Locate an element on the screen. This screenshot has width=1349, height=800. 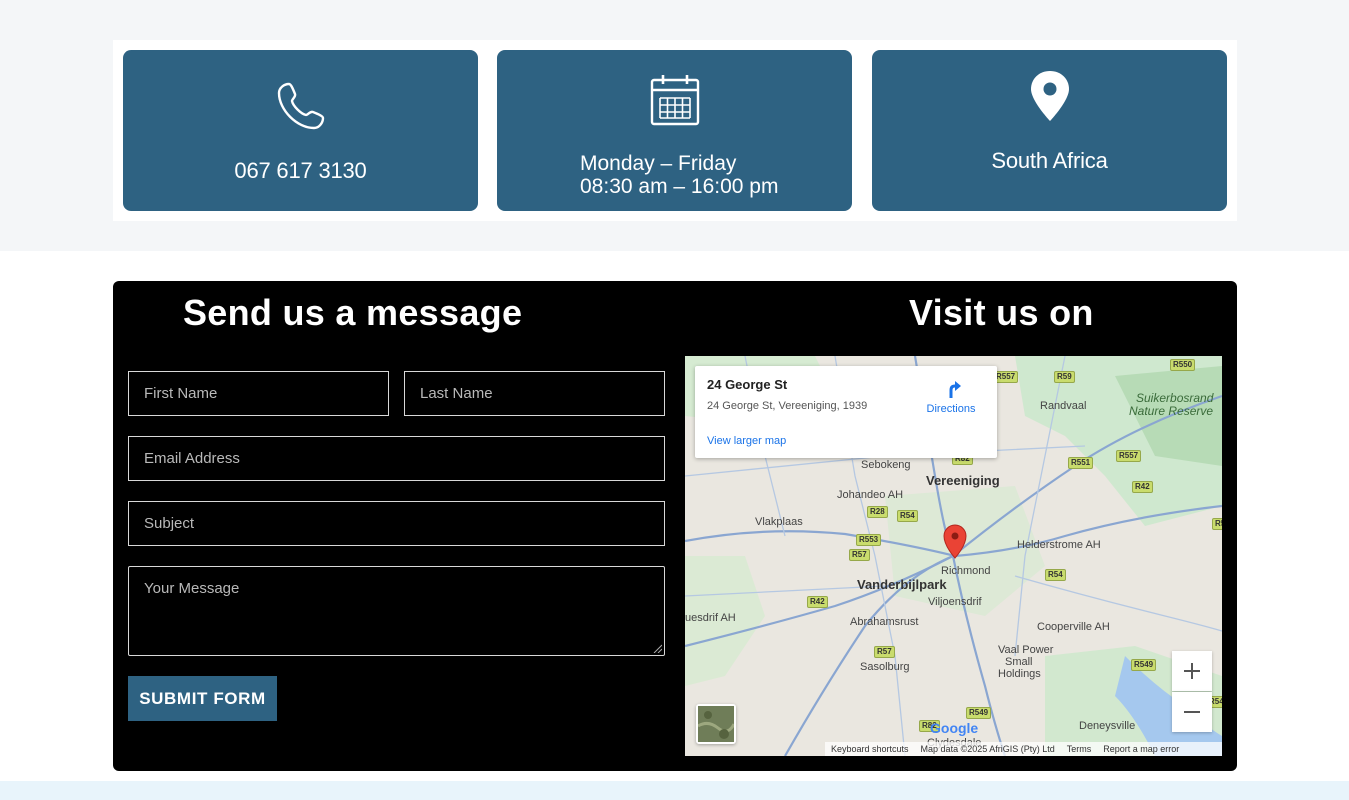
email-input: Email Address is located at coordinates (396, 458).